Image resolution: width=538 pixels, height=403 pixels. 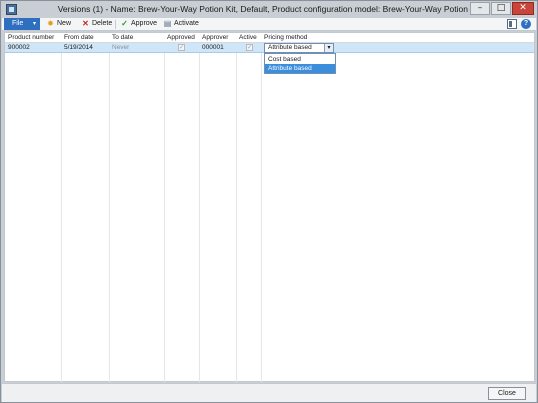 I want to click on column-header-product-number: Product number, so click(x=29, y=38).